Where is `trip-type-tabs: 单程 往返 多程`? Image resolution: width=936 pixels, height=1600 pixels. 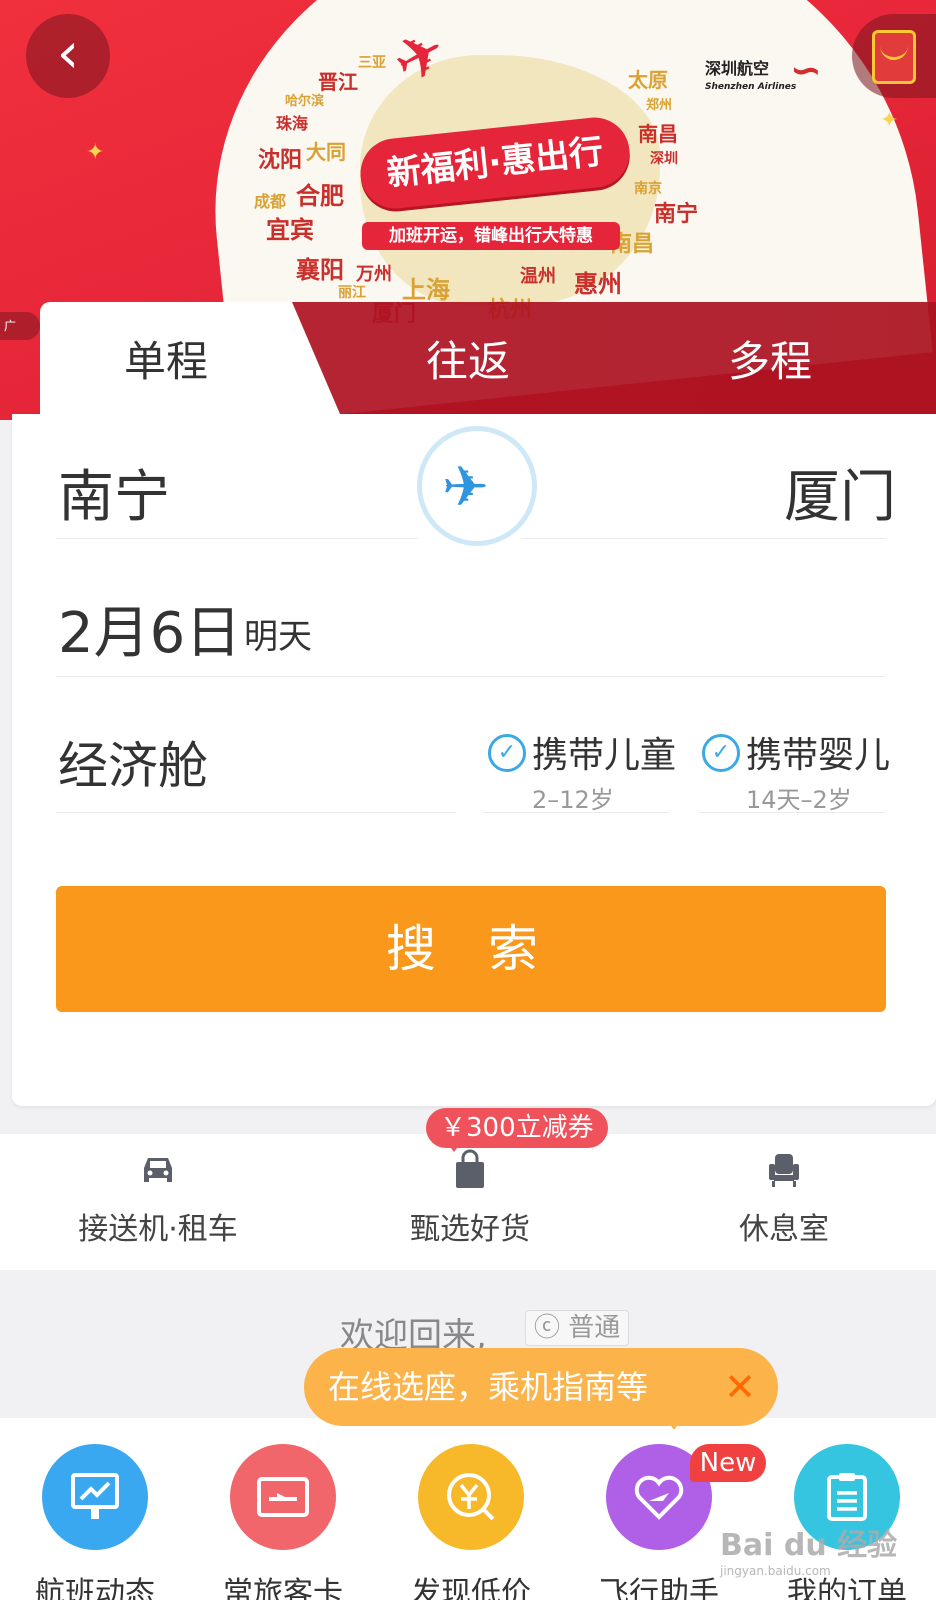 trip-type-tabs: 单程 往返 多程 is located at coordinates (468, 358).